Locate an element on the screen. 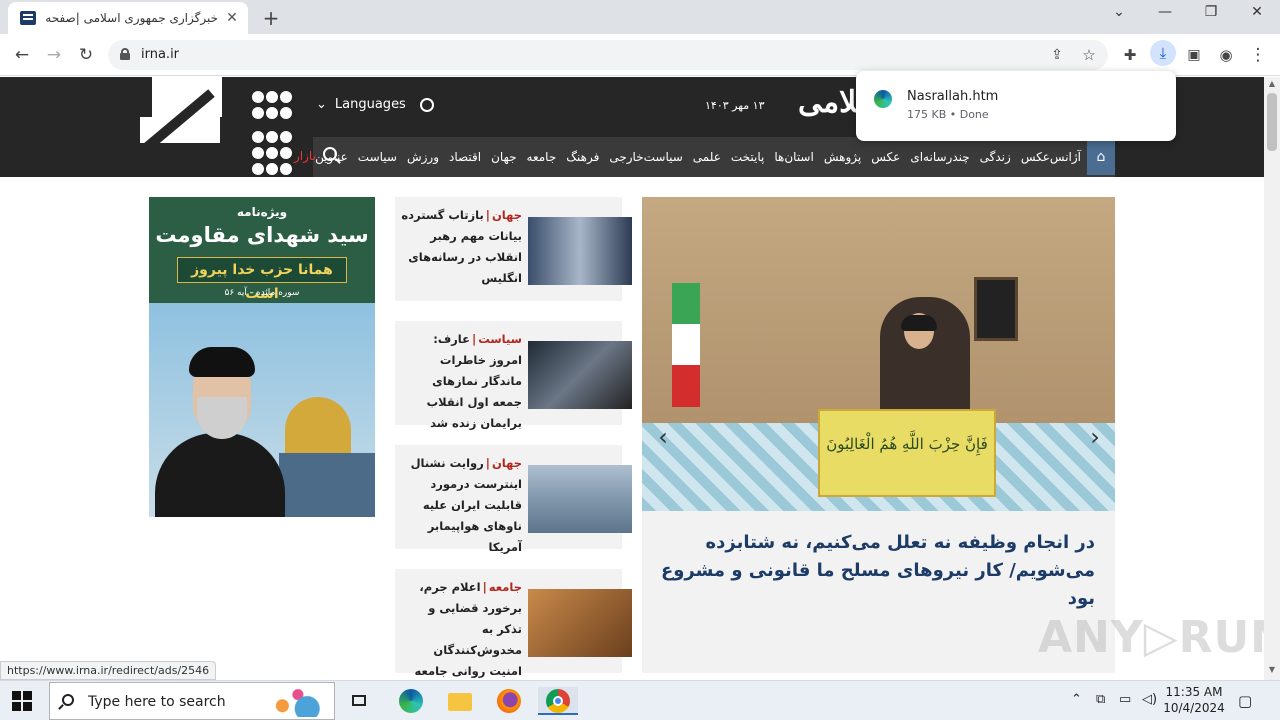 The image size is (1280, 720). edge-taskbar-icon is located at coordinates (411, 701).